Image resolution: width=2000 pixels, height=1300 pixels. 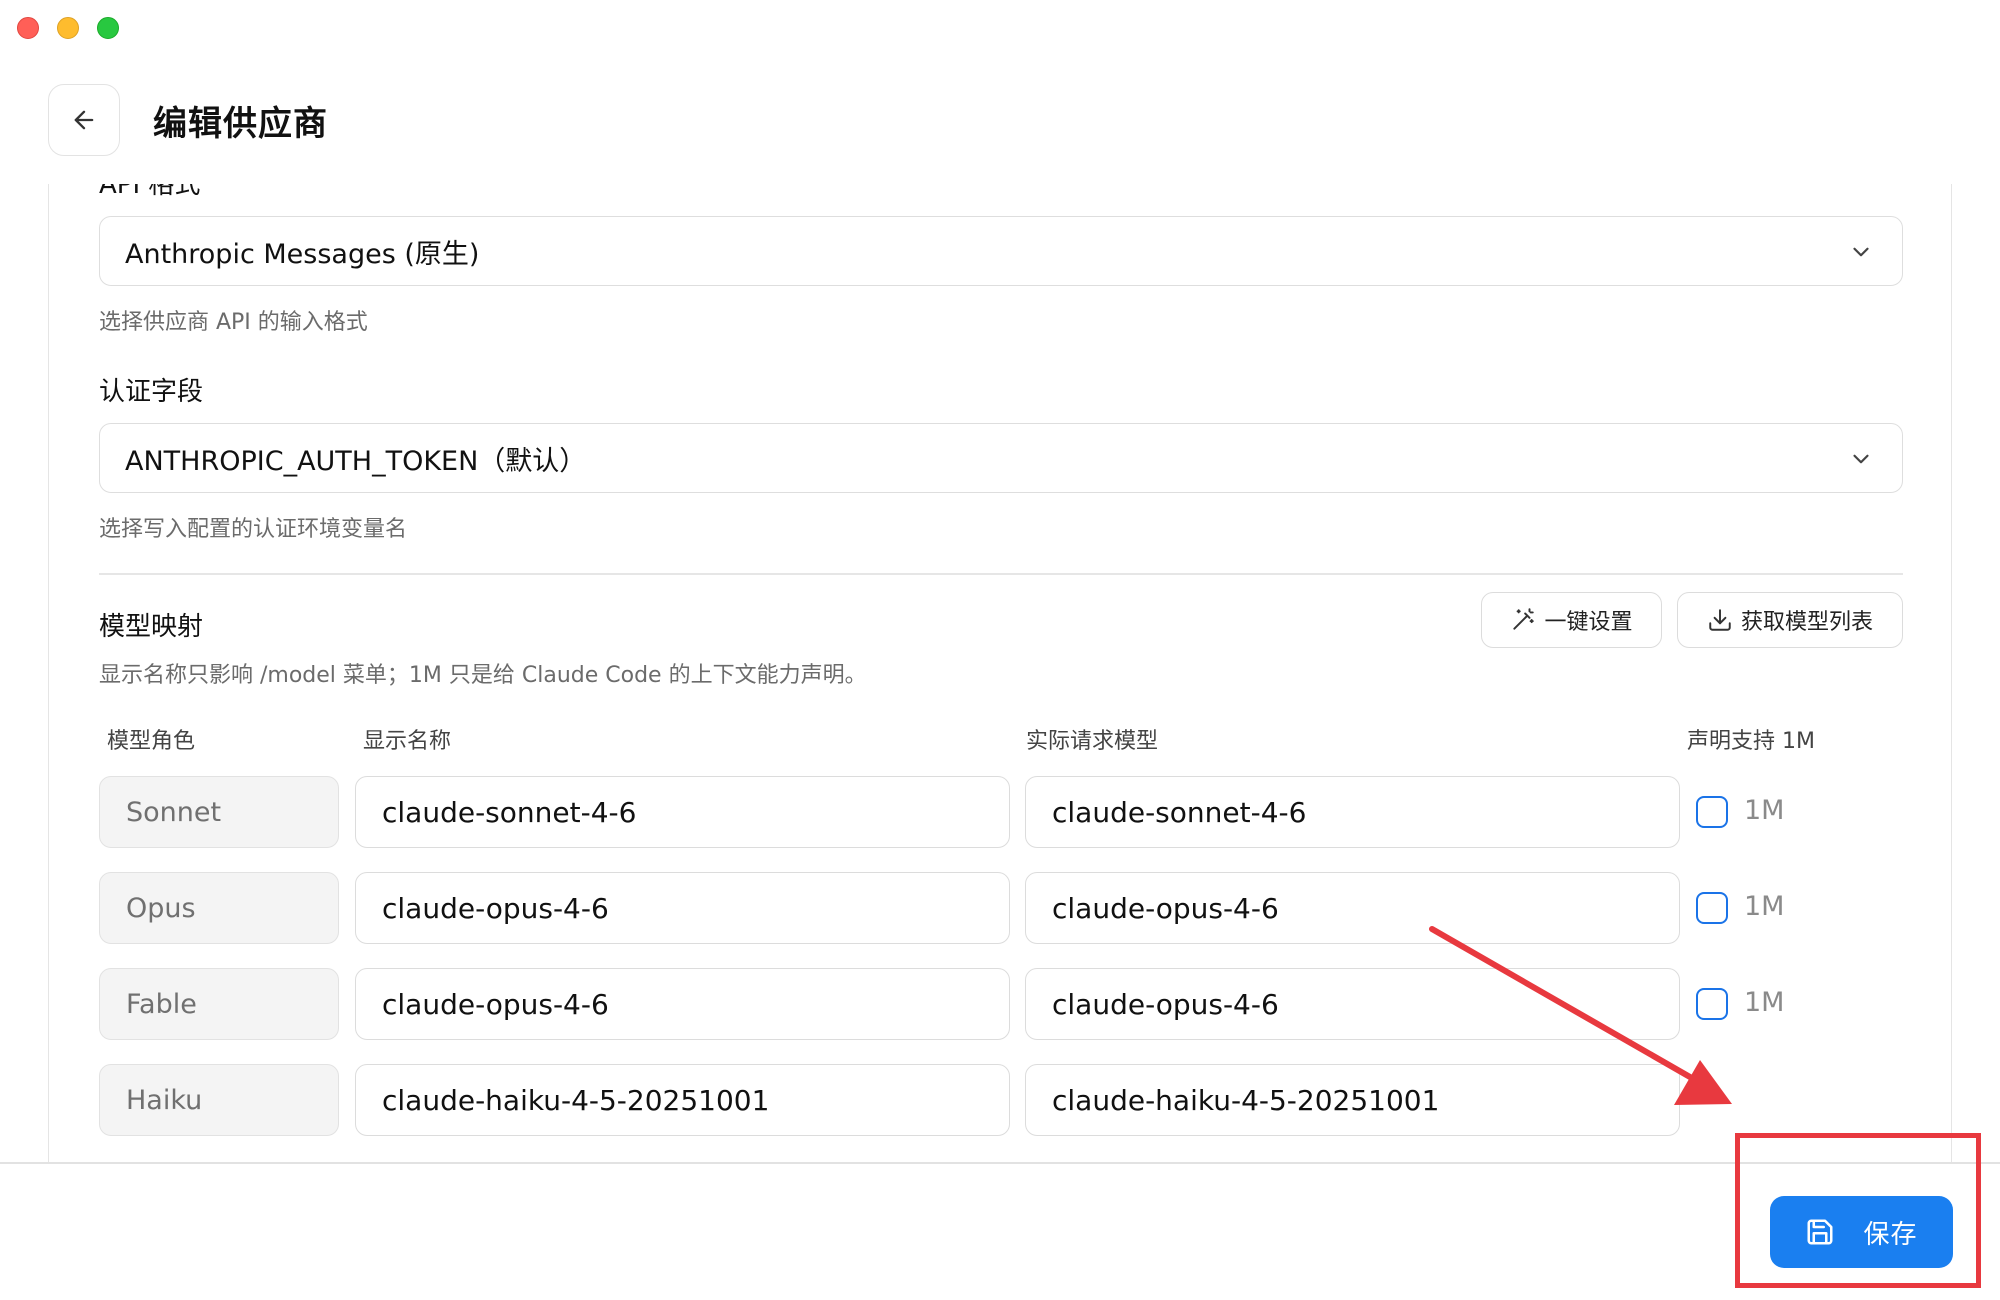 What do you see at coordinates (1712, 1004) in the screenshot?
I see `support-1m-checkbox-fable` at bounding box center [1712, 1004].